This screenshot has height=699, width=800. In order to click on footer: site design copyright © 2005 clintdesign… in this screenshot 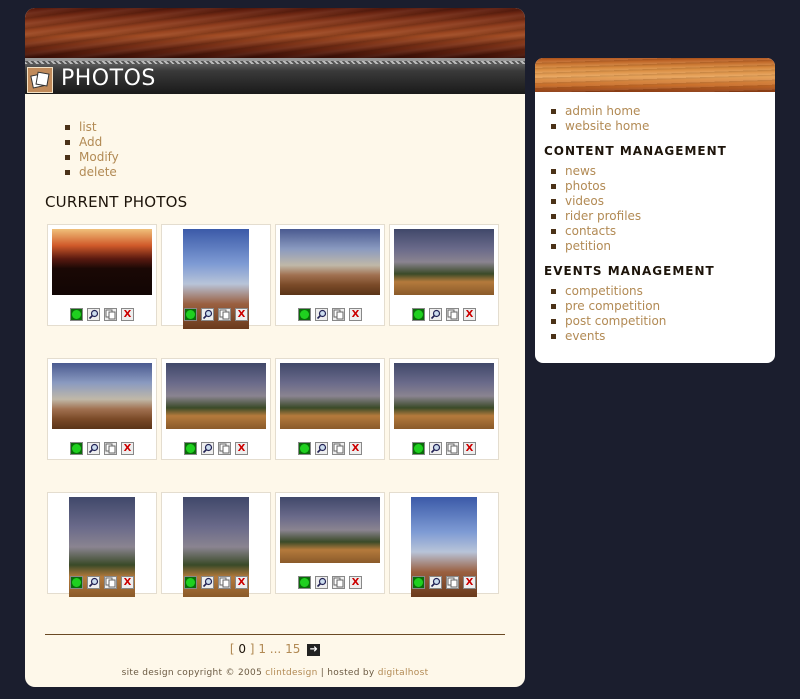, I will do `click(275, 673)`.